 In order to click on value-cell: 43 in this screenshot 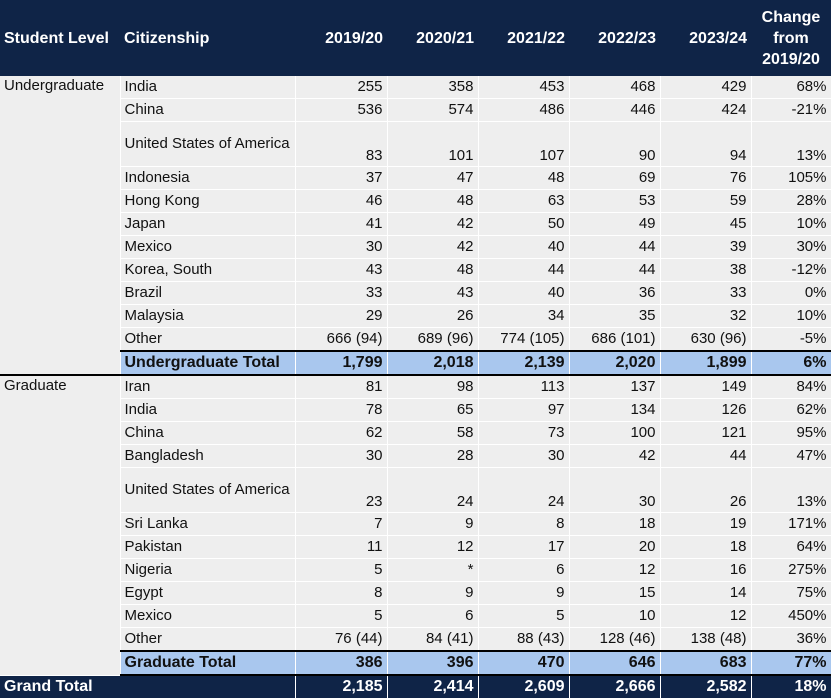, I will do `click(341, 270)`.